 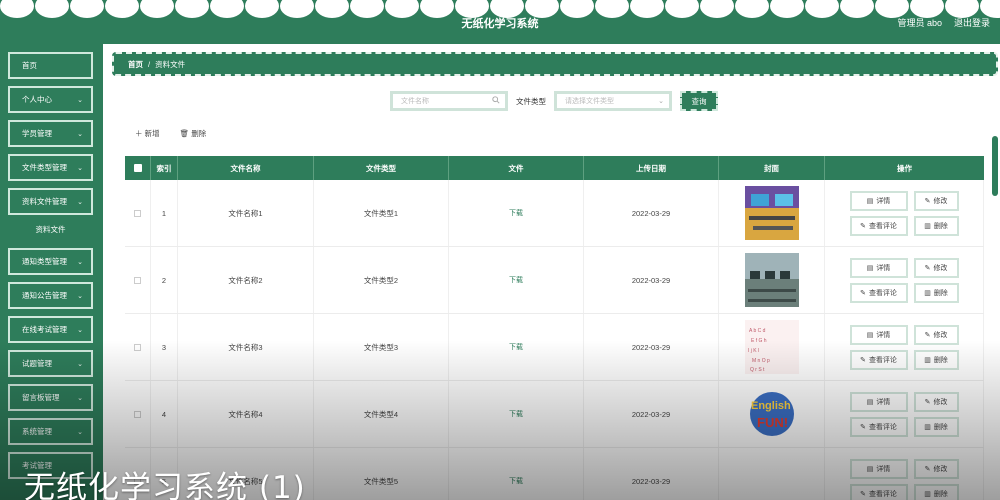 I want to click on trash-icon: ▥, so click(x=927, y=226).